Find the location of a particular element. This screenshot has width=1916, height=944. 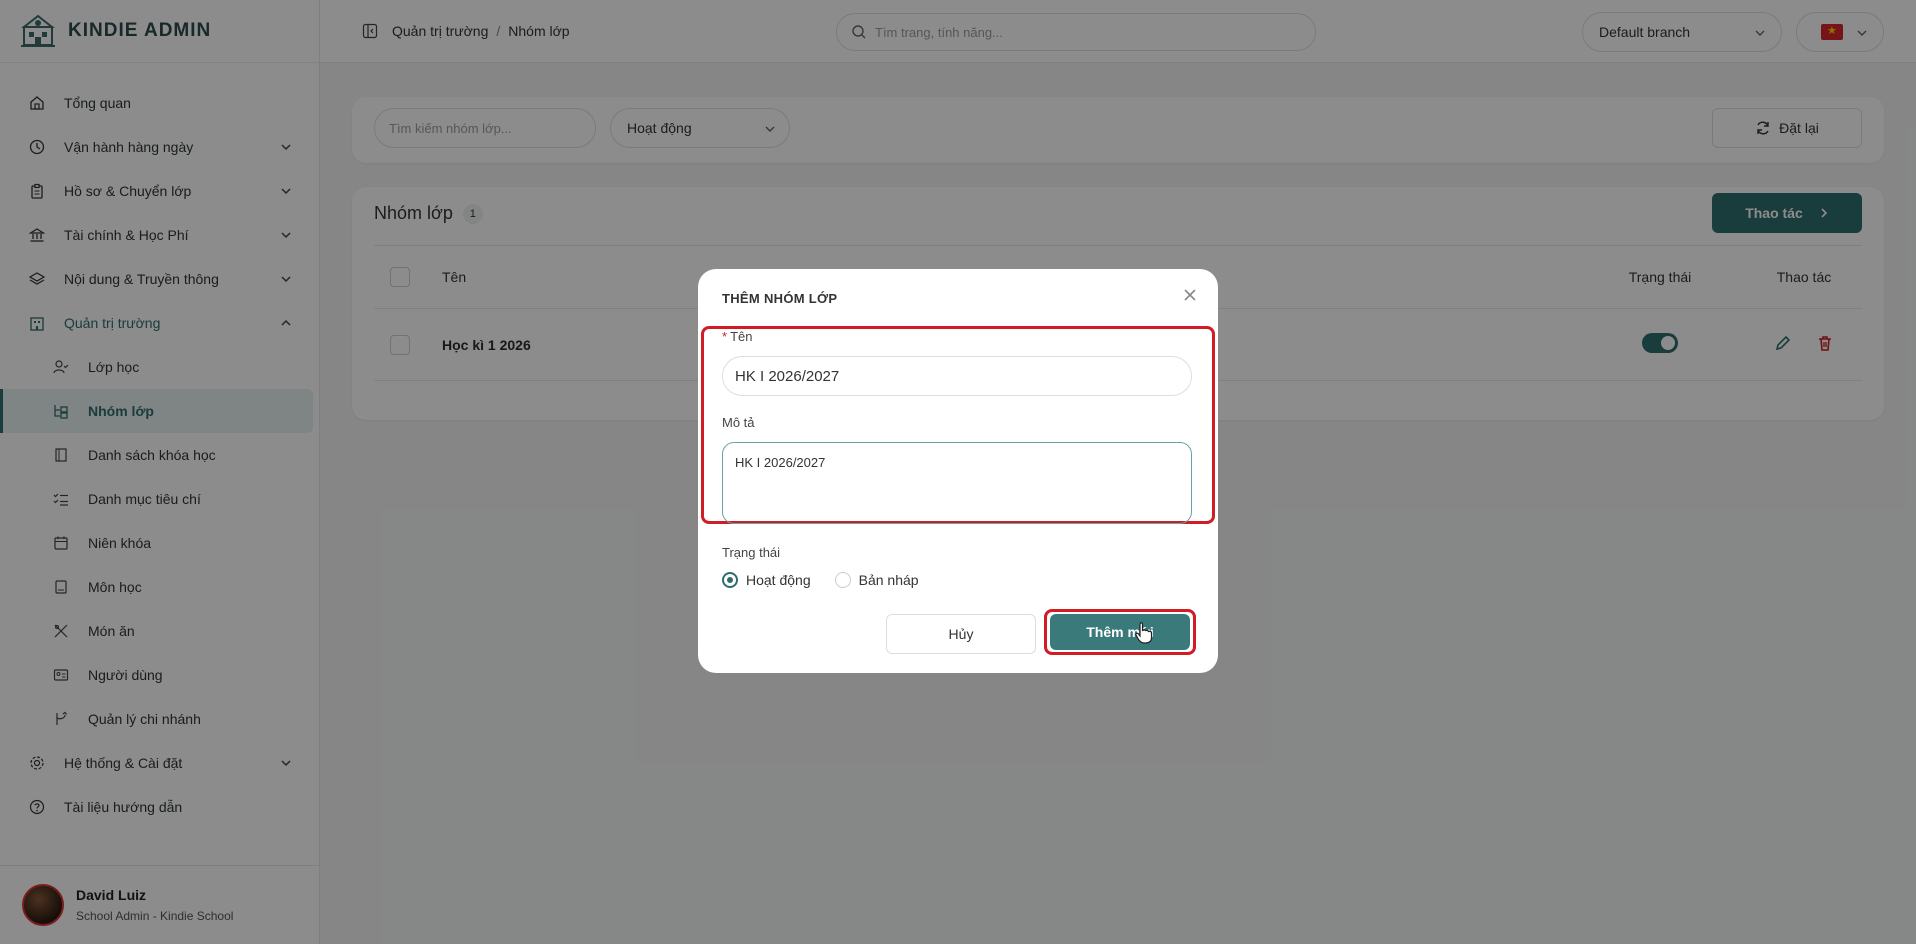

status-option-draft: Bản nháp is located at coordinates (876, 580).